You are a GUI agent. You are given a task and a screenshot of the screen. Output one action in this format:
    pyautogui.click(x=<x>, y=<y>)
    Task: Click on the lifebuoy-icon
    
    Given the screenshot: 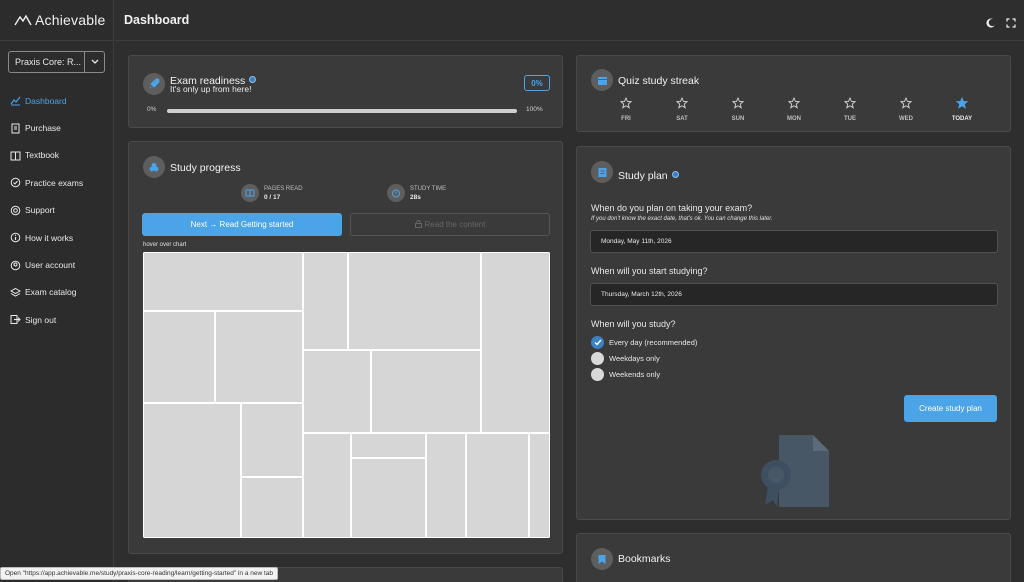 What is the action you would take?
    pyautogui.click(x=15, y=210)
    